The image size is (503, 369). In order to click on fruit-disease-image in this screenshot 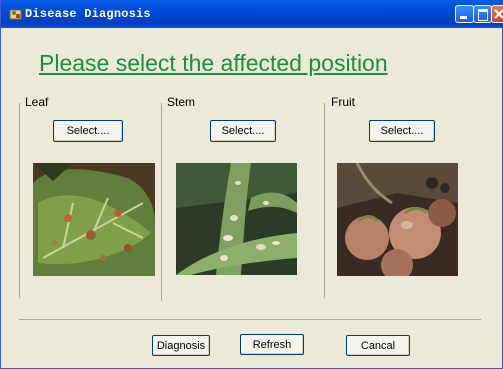, I will do `click(397, 219)`.